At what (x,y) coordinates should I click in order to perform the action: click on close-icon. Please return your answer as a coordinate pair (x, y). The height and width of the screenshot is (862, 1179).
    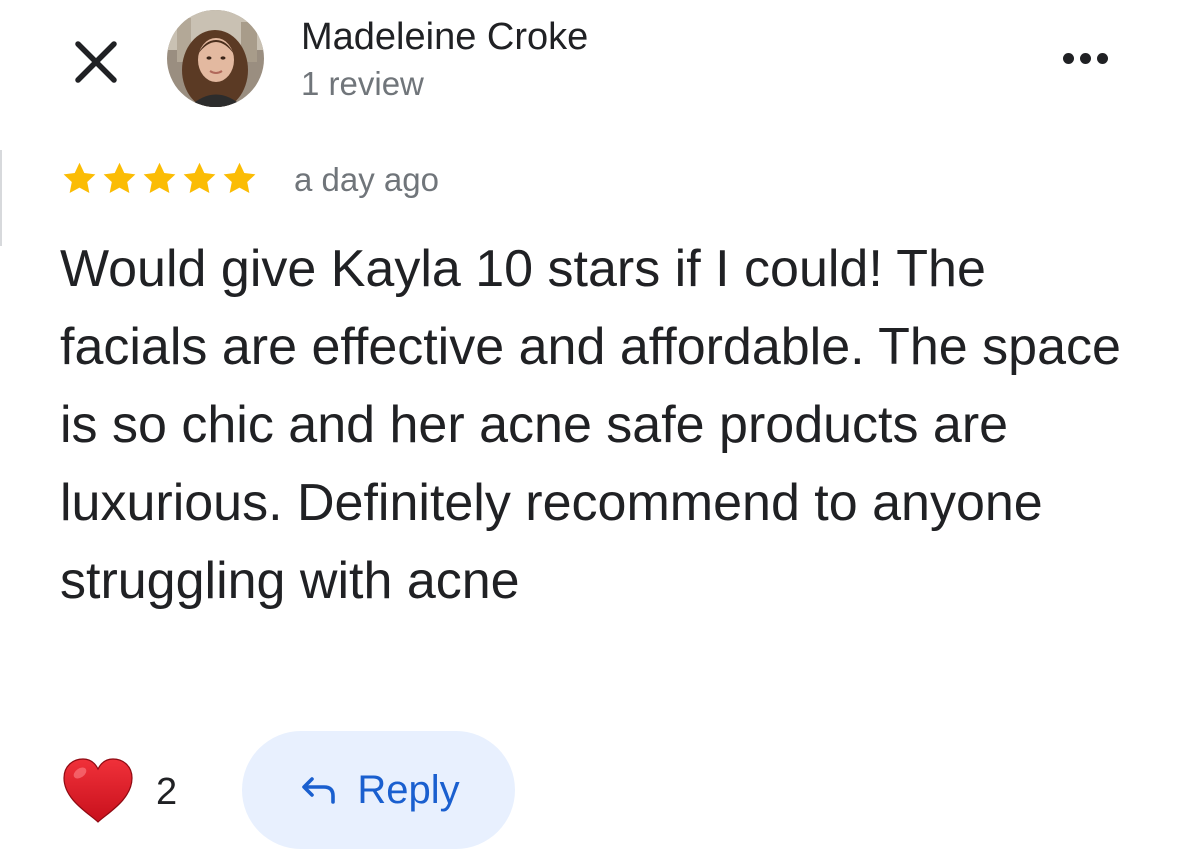
    Looking at the image, I should click on (96, 62).